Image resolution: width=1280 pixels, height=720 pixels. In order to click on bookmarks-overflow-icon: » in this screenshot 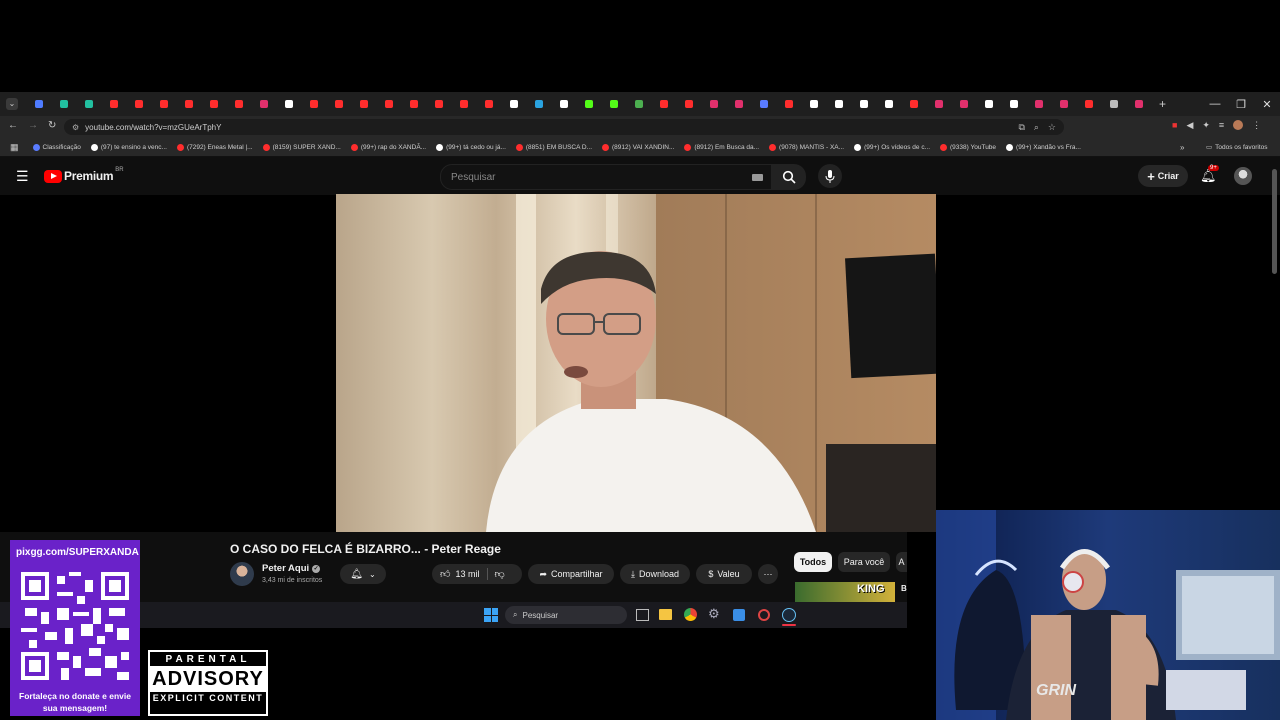, I will do `click(1182, 147)`.